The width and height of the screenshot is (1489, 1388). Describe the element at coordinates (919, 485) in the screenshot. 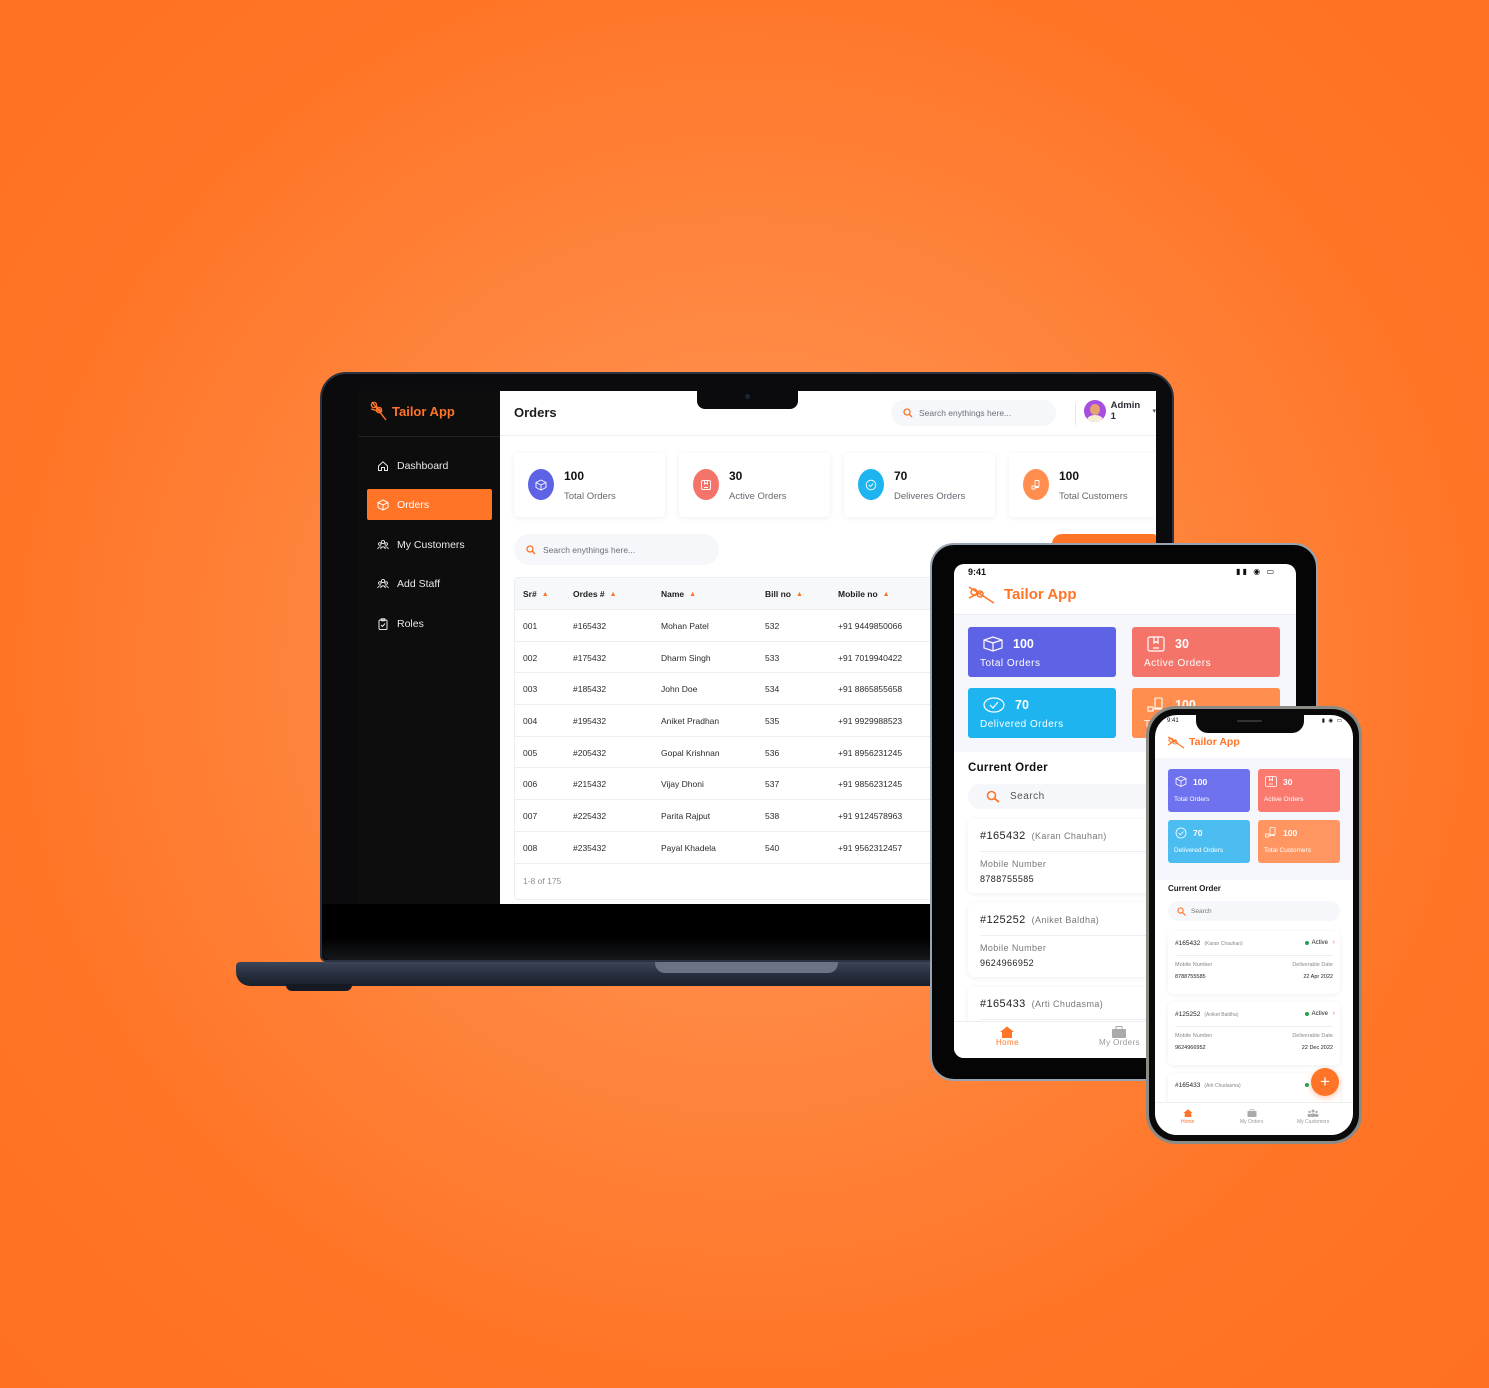

I see `stat-card-delivered-orders: 70 Deliveres Orders` at that location.